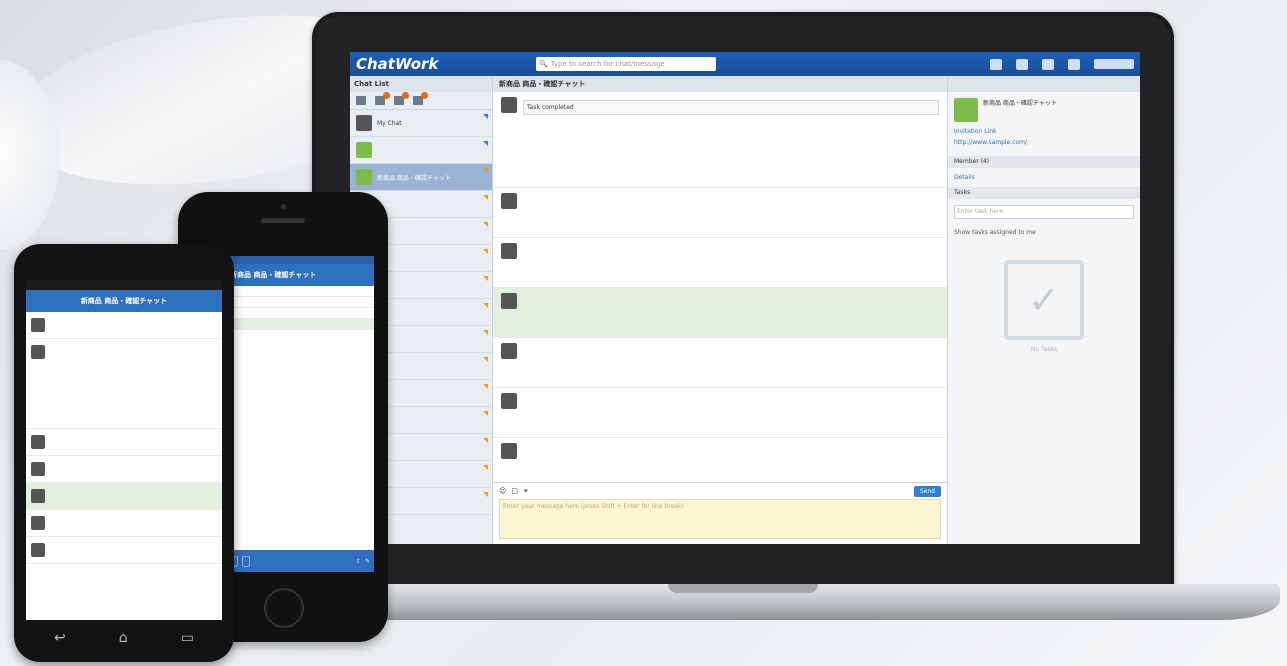  Describe the element at coordinates (1044, 212) in the screenshot. I see `task-input: Enter task here` at that location.